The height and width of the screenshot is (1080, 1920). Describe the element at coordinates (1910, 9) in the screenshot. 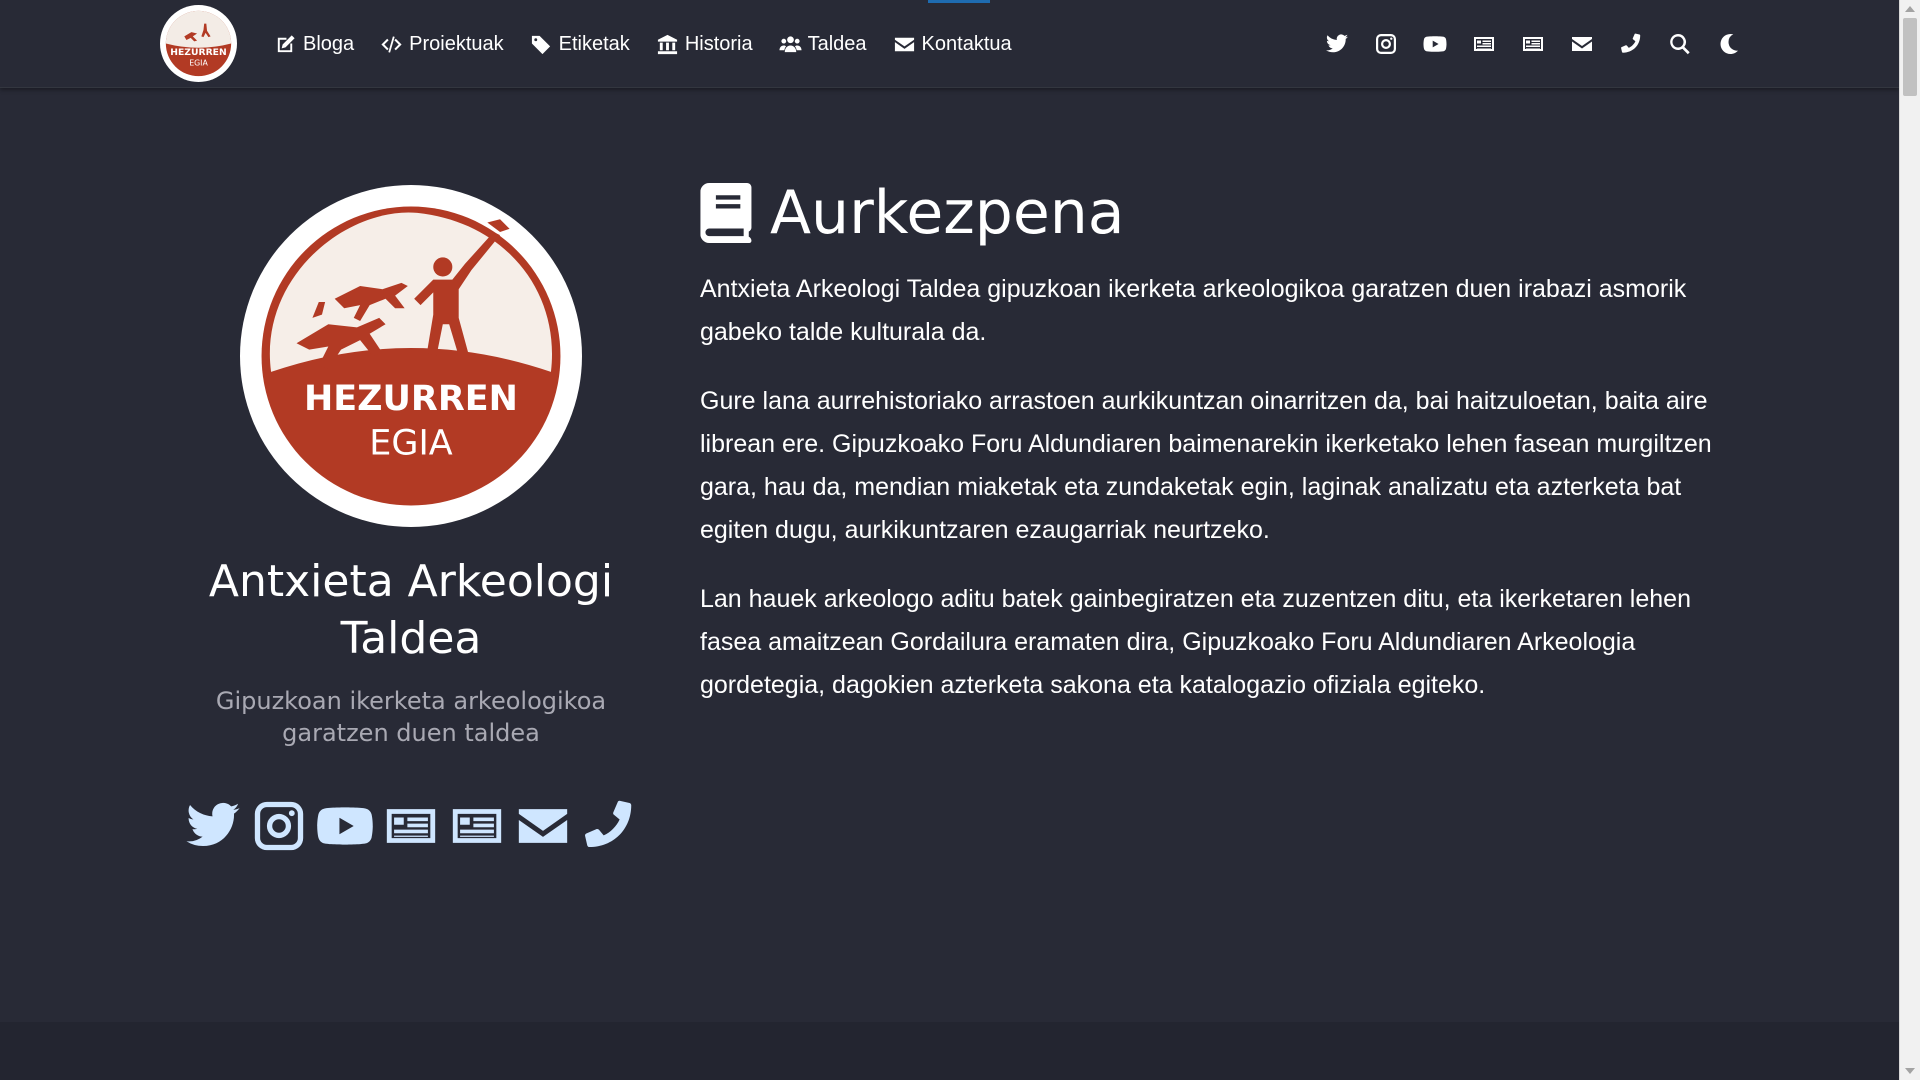

I see `scroll-up-arrow-icon` at that location.